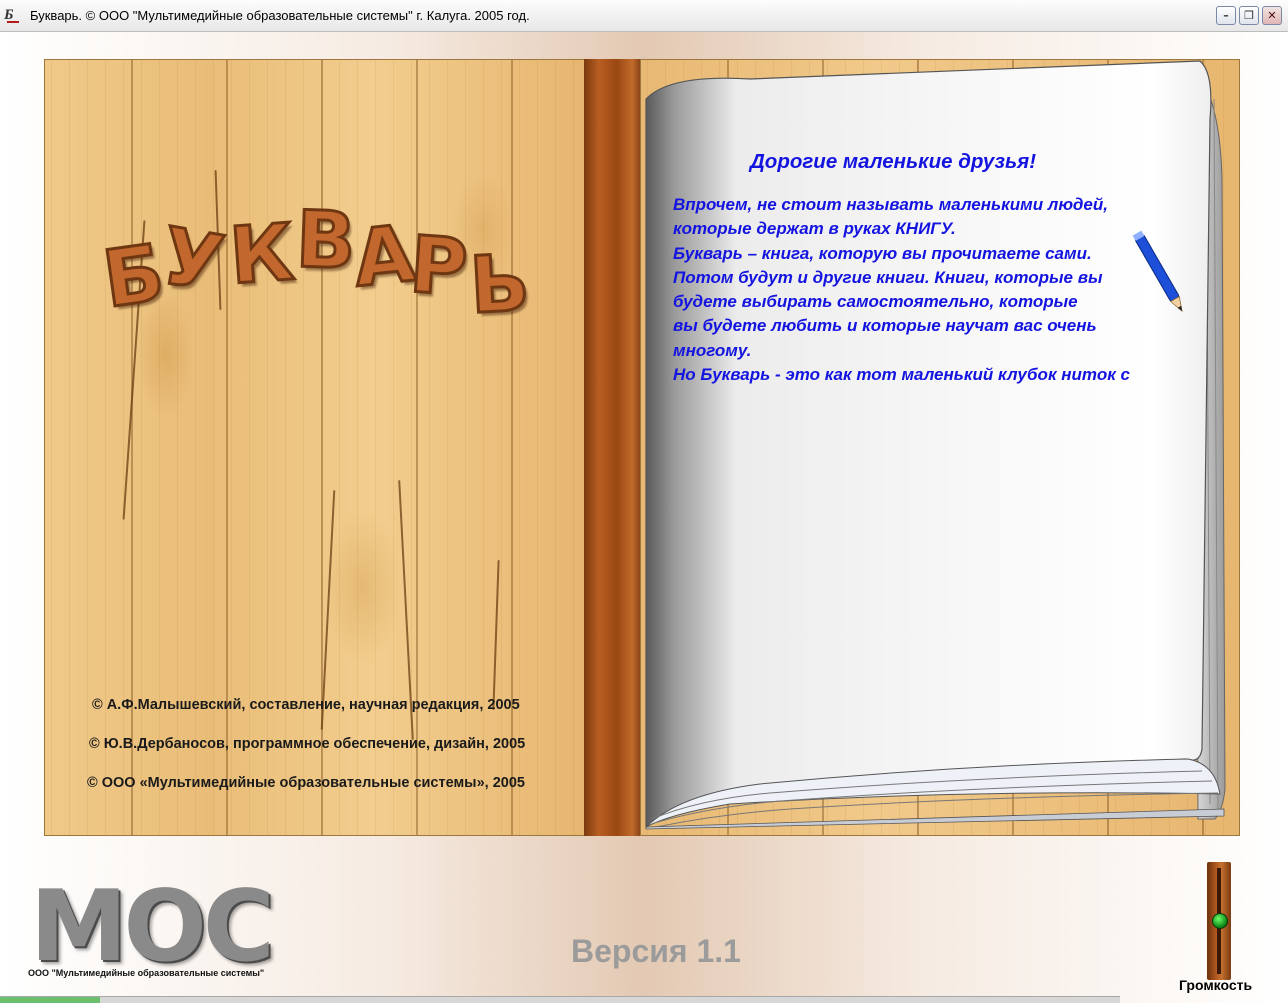 The image size is (1288, 1003). Describe the element at coordinates (499, 285) in the screenshot. I see `cover-title-letter: Ь` at that location.